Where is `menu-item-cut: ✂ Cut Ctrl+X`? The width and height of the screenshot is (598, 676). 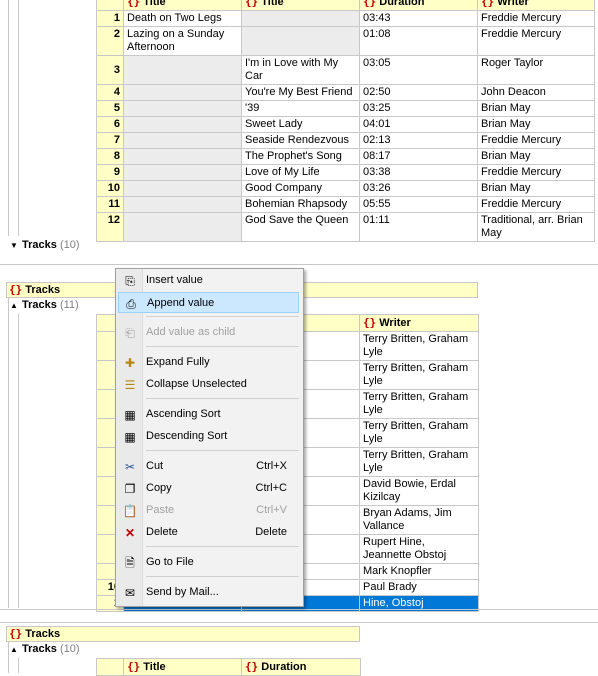
menu-item-cut: ✂ Cut Ctrl+X is located at coordinates (208, 466).